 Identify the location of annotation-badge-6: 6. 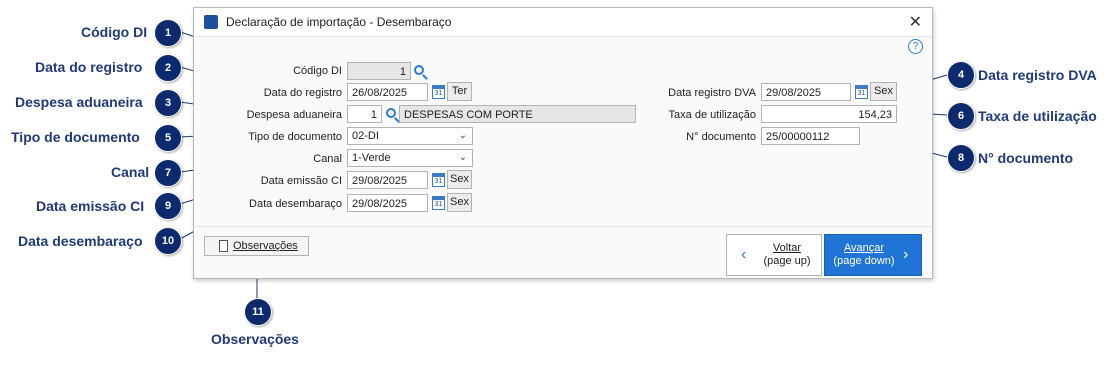
(961, 116).